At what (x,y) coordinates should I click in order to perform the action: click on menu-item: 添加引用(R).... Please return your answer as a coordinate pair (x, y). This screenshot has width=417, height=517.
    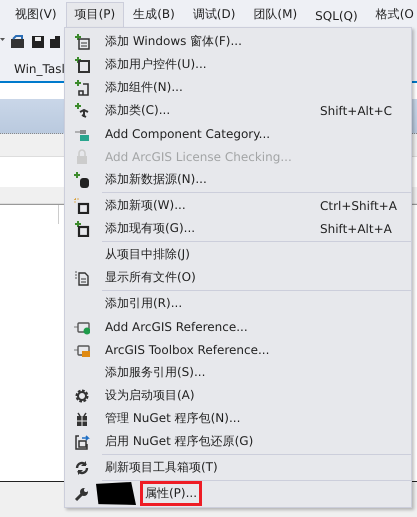
    Looking at the image, I should click on (238, 303).